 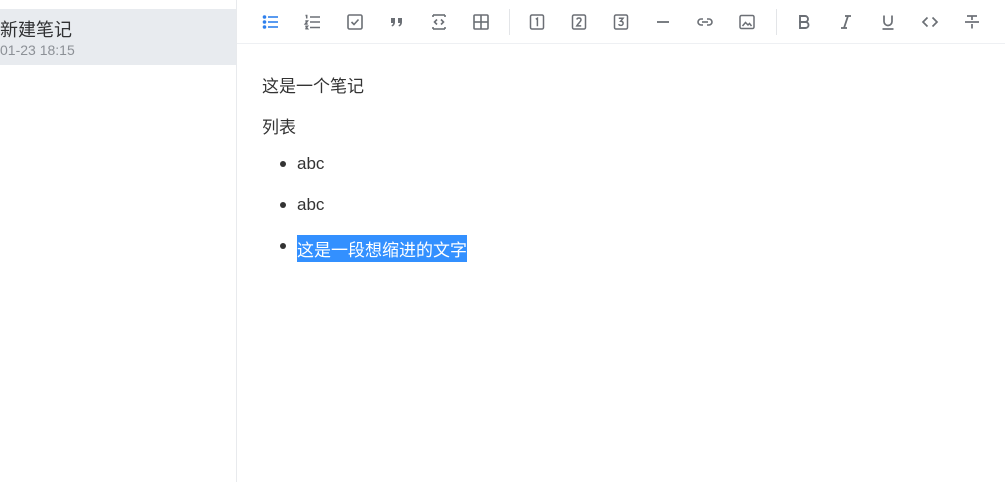 I want to click on code-block-button, so click(x=439, y=22).